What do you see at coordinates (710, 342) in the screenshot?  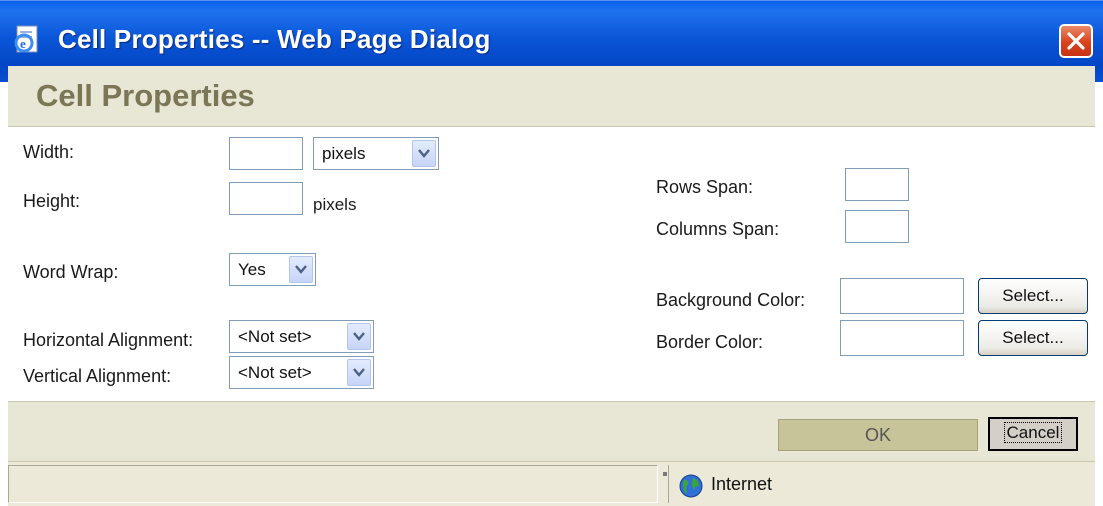 I see `border-color-label: Border Color:` at bounding box center [710, 342].